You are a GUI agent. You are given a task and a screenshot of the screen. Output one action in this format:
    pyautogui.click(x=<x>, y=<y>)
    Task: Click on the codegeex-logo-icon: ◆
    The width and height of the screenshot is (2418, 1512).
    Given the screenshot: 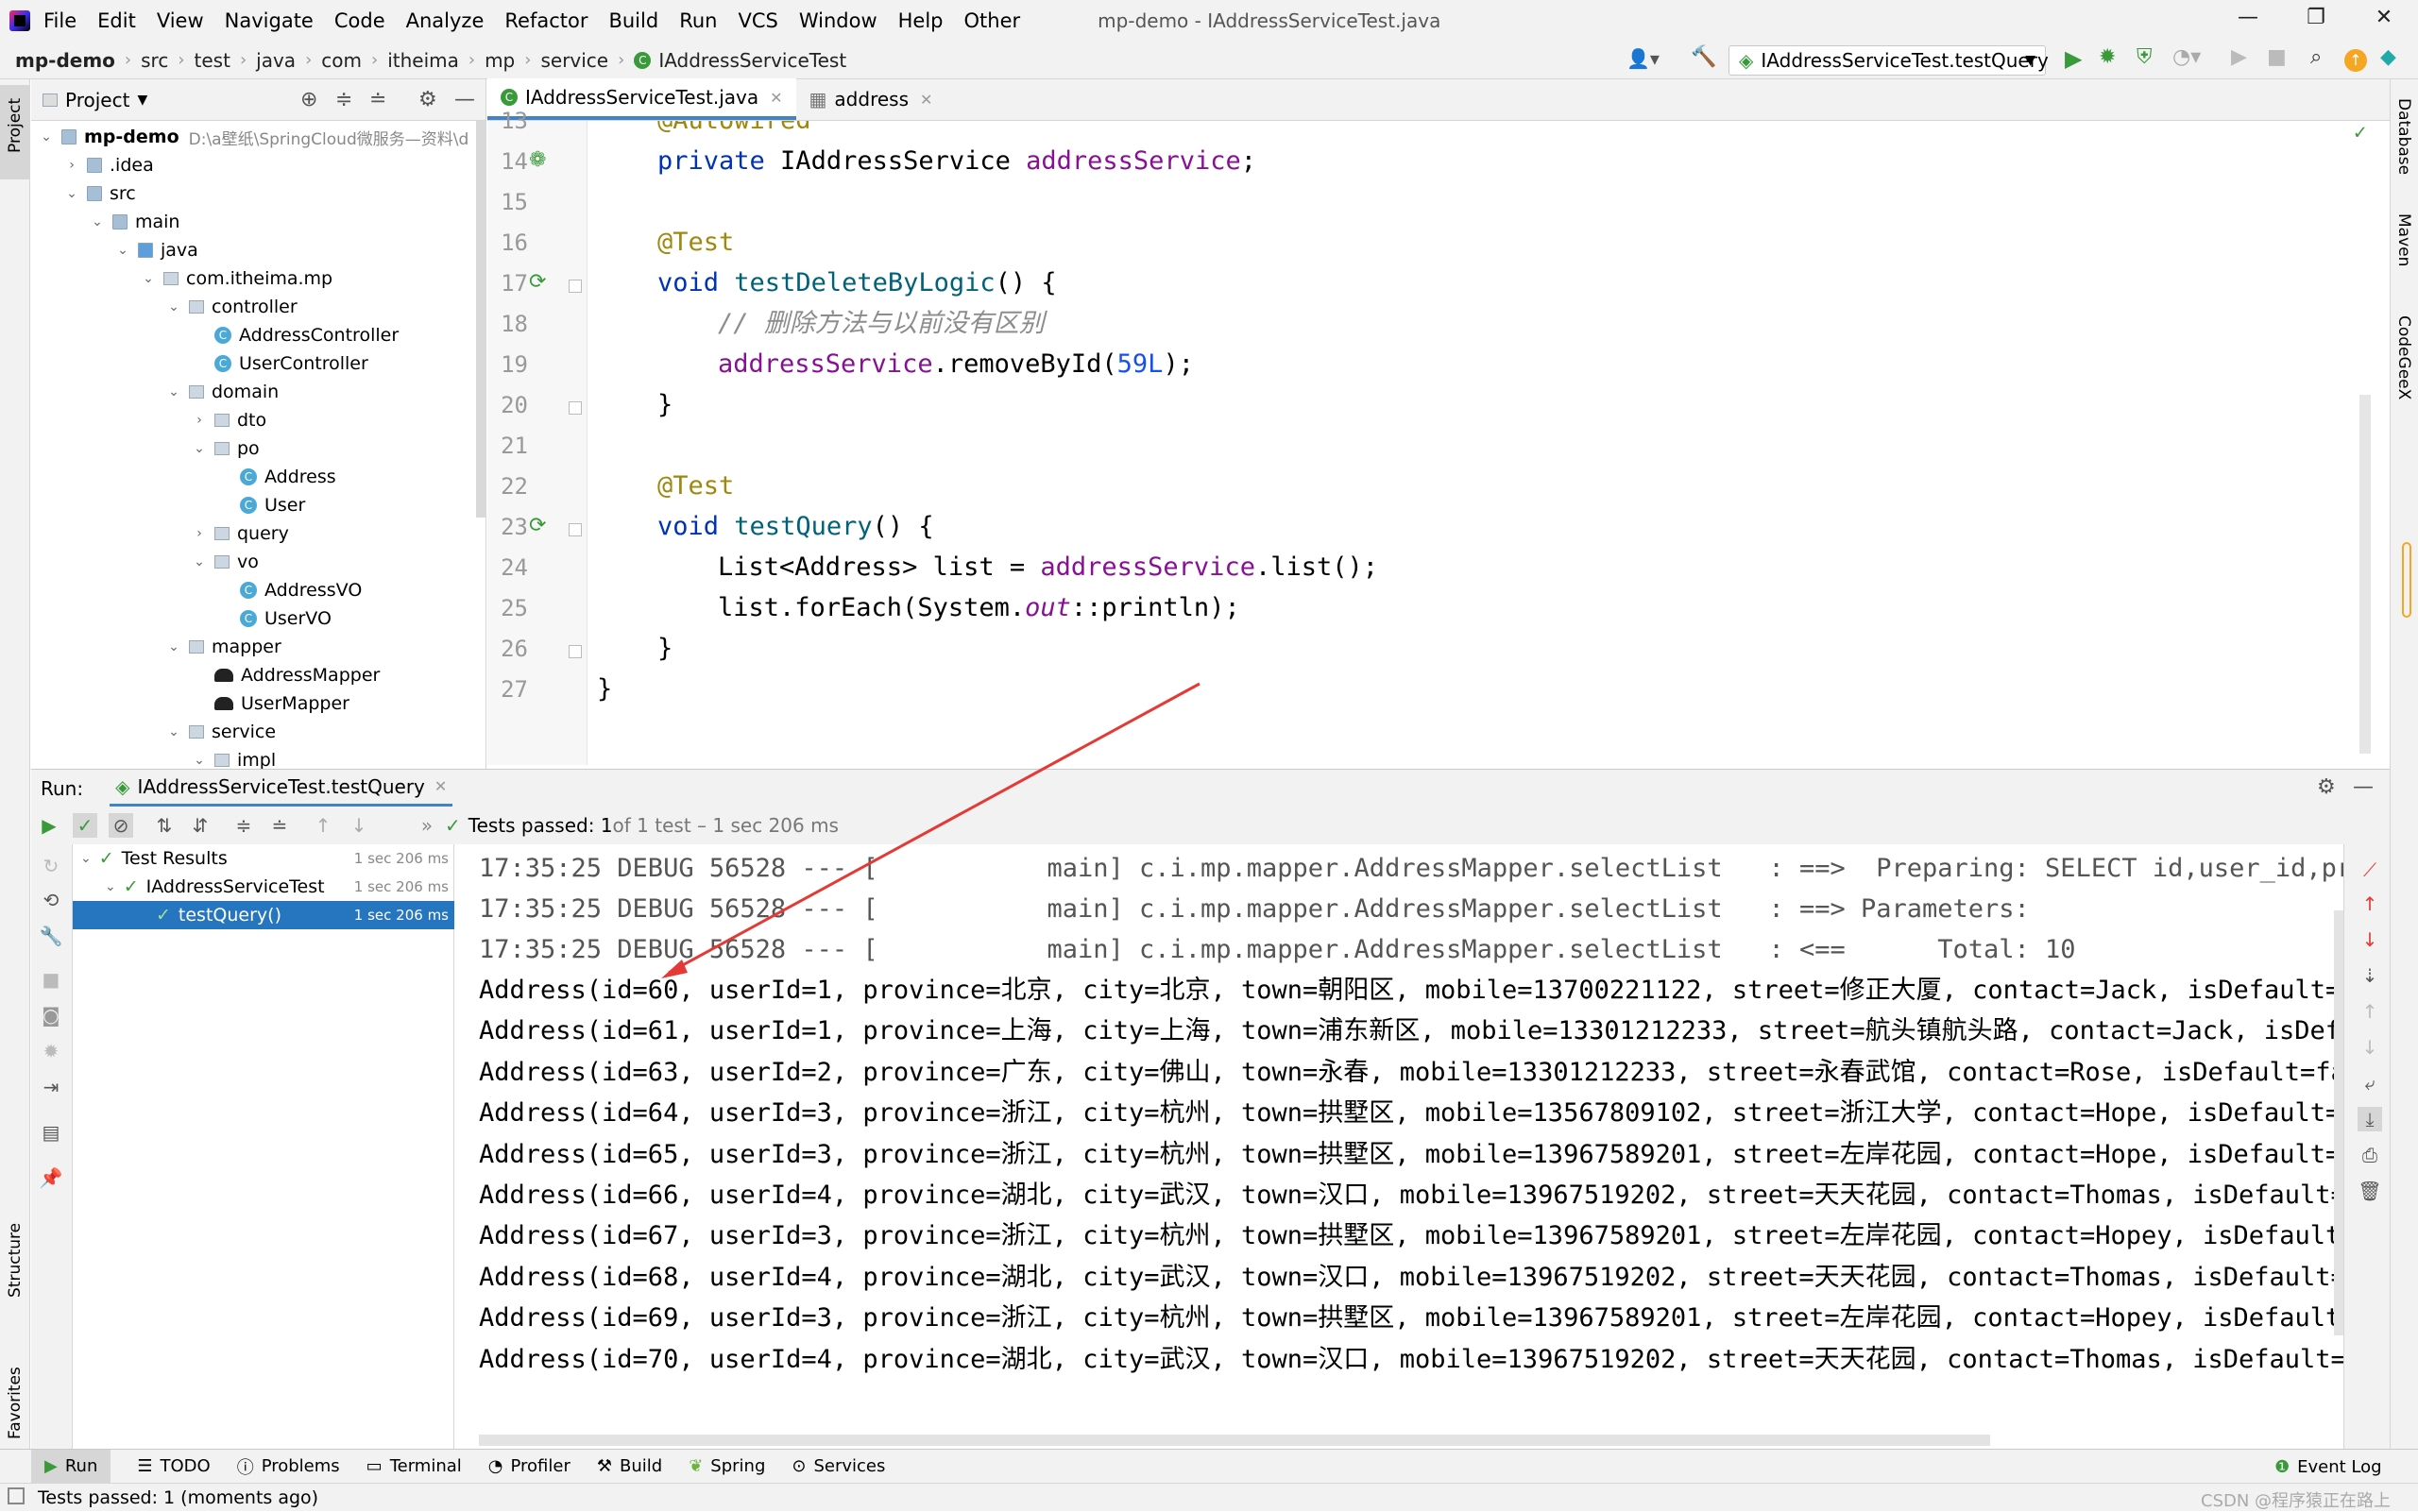 What is the action you would take?
    pyautogui.click(x=2388, y=57)
    